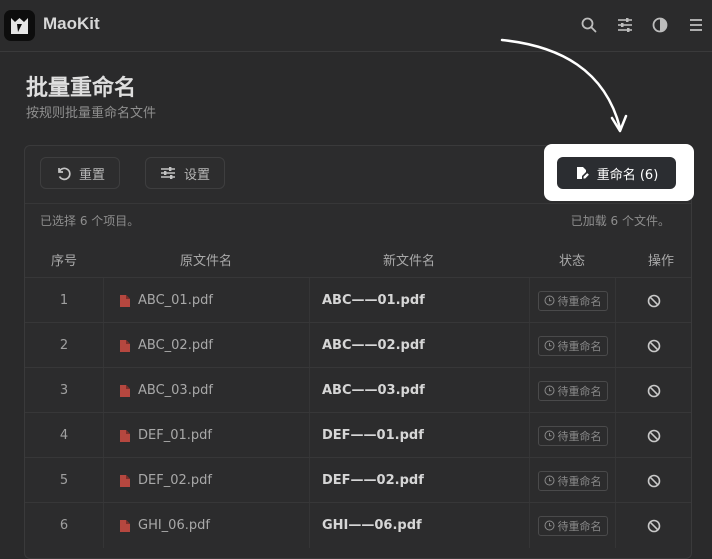 The image size is (712, 559). Describe the element at coordinates (206, 435) in the screenshot. I see `original-filename: DEF_01.pdf` at that location.